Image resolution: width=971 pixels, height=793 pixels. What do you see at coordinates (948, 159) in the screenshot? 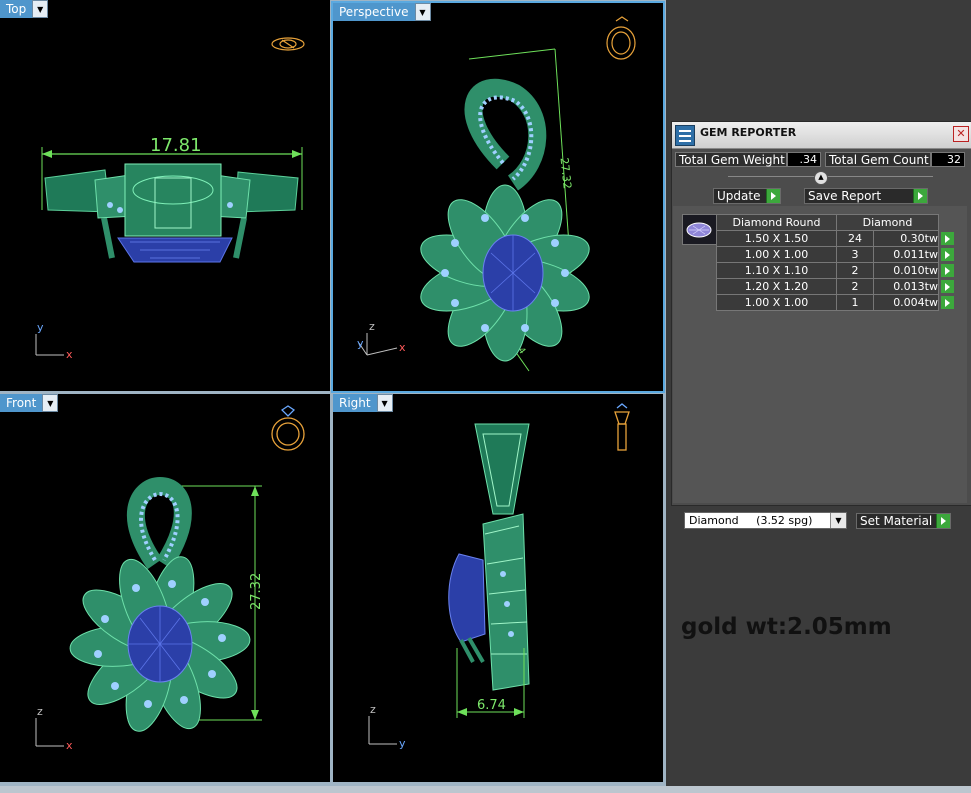
I see `total-gem-count-value: 32` at bounding box center [948, 159].